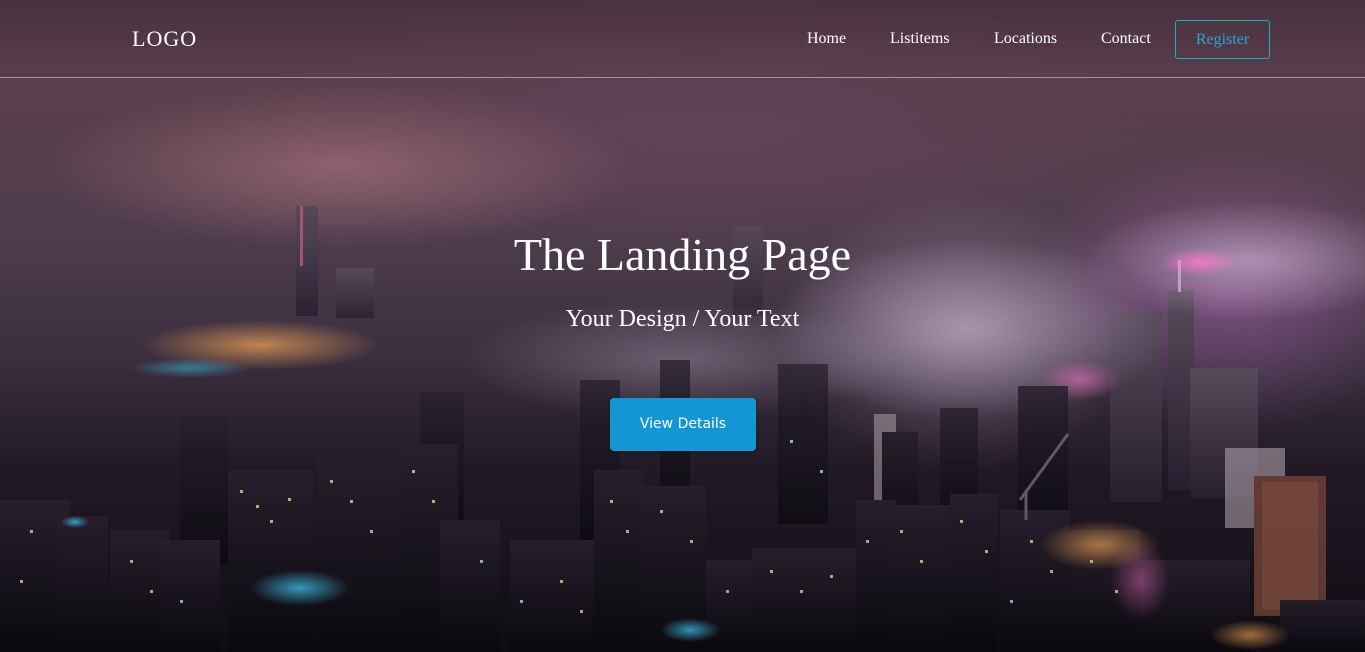 The width and height of the screenshot is (1365, 652). Describe the element at coordinates (1222, 39) in the screenshot. I see `register-button: Register` at that location.